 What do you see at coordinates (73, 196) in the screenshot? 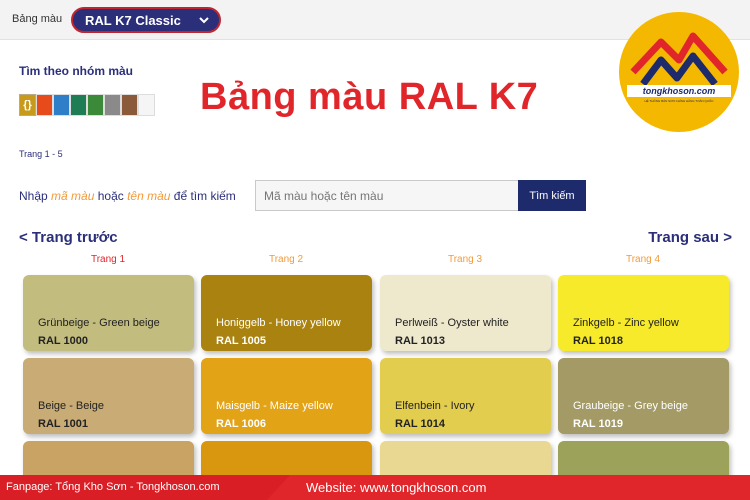
I see `hint-color-code: mã màu` at bounding box center [73, 196].